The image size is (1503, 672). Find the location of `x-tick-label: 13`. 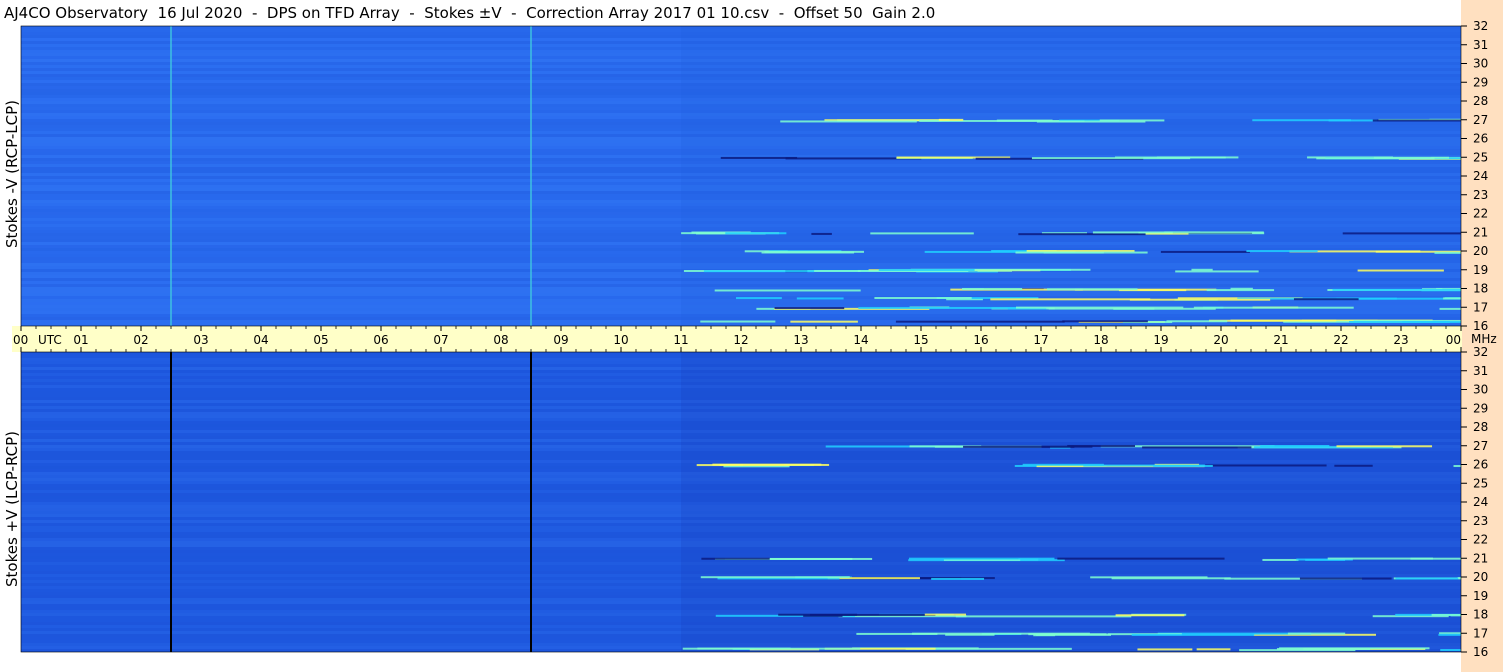

x-tick-label: 13 is located at coordinates (800, 340).